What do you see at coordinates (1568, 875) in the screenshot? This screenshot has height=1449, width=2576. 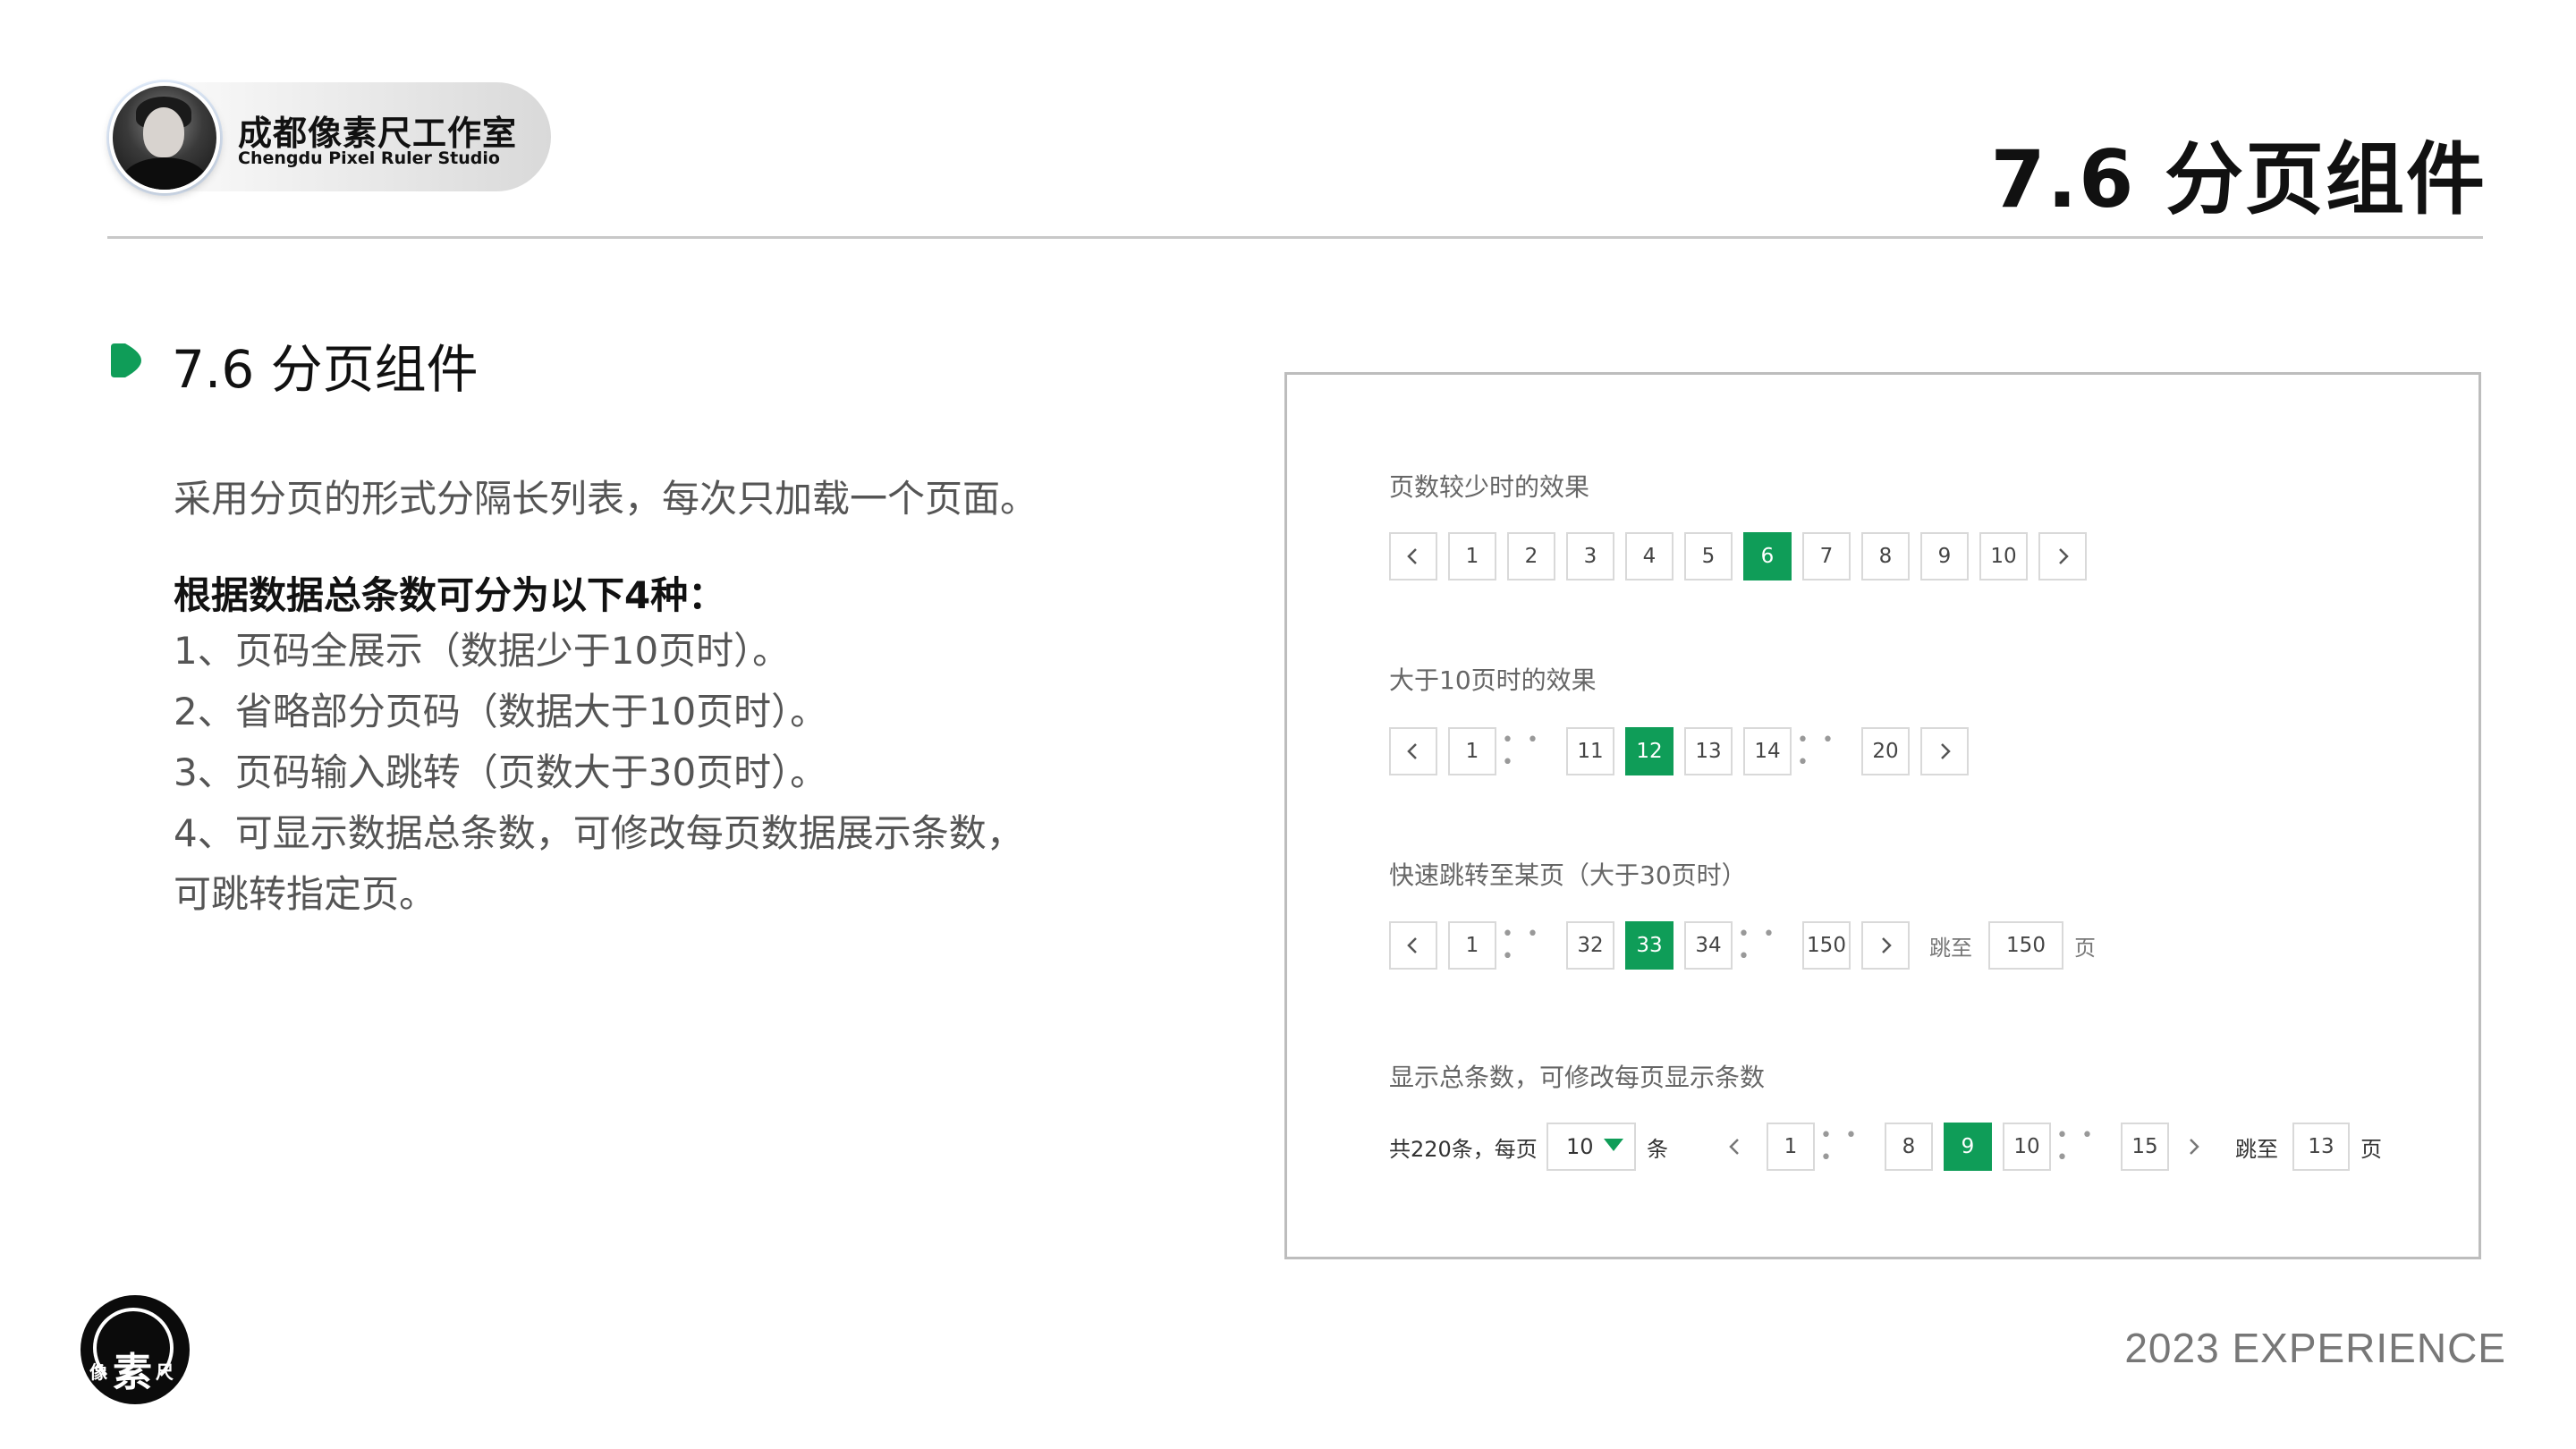 I see `demo3-label: 快速跳转至某页（大于30页时）` at bounding box center [1568, 875].